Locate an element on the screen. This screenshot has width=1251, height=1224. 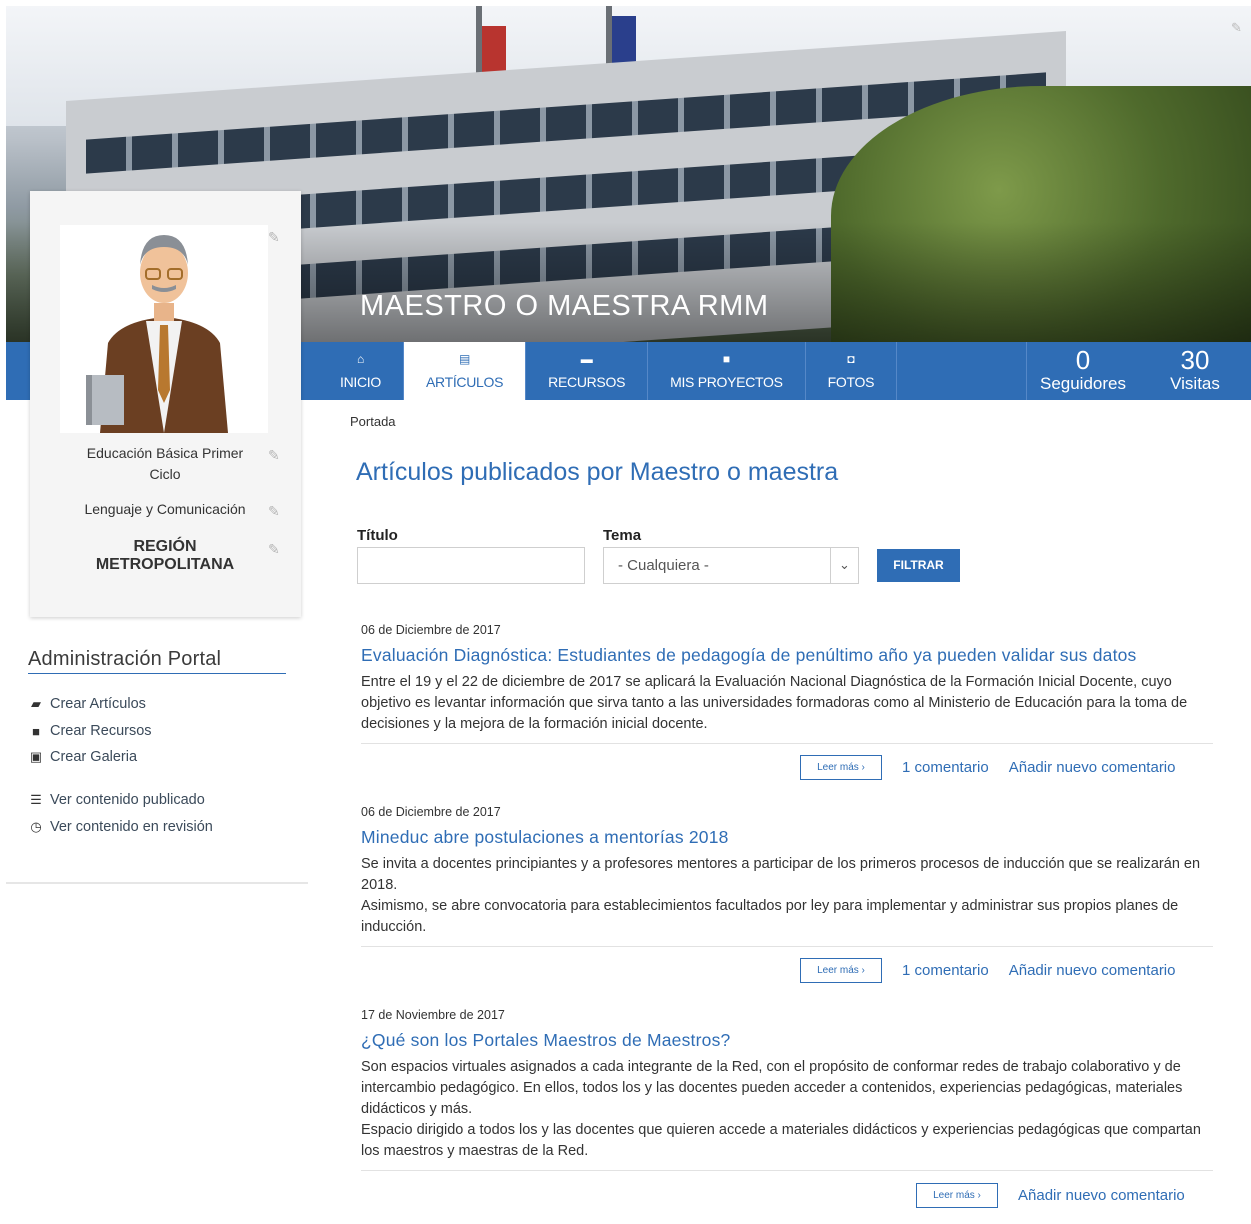
title-filter-input is located at coordinates (471, 565).